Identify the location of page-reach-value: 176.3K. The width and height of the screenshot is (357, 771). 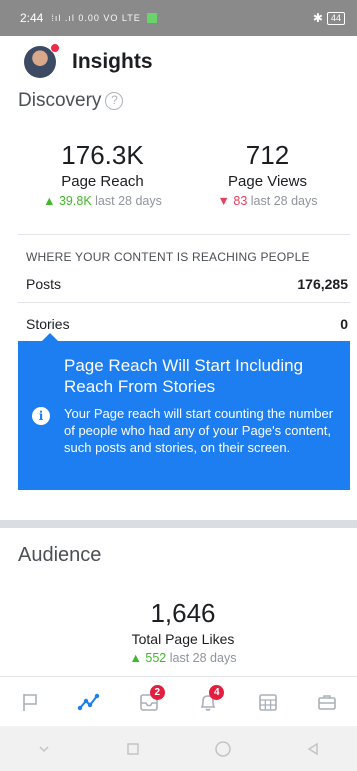
(102, 155).